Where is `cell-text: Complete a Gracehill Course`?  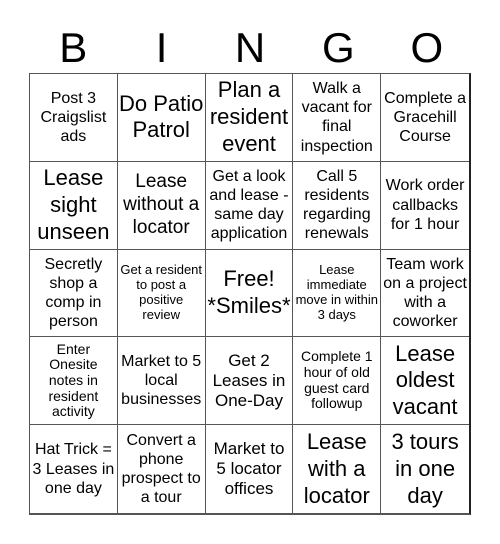
cell-text: Complete a Gracehill Course is located at coordinates (425, 117).